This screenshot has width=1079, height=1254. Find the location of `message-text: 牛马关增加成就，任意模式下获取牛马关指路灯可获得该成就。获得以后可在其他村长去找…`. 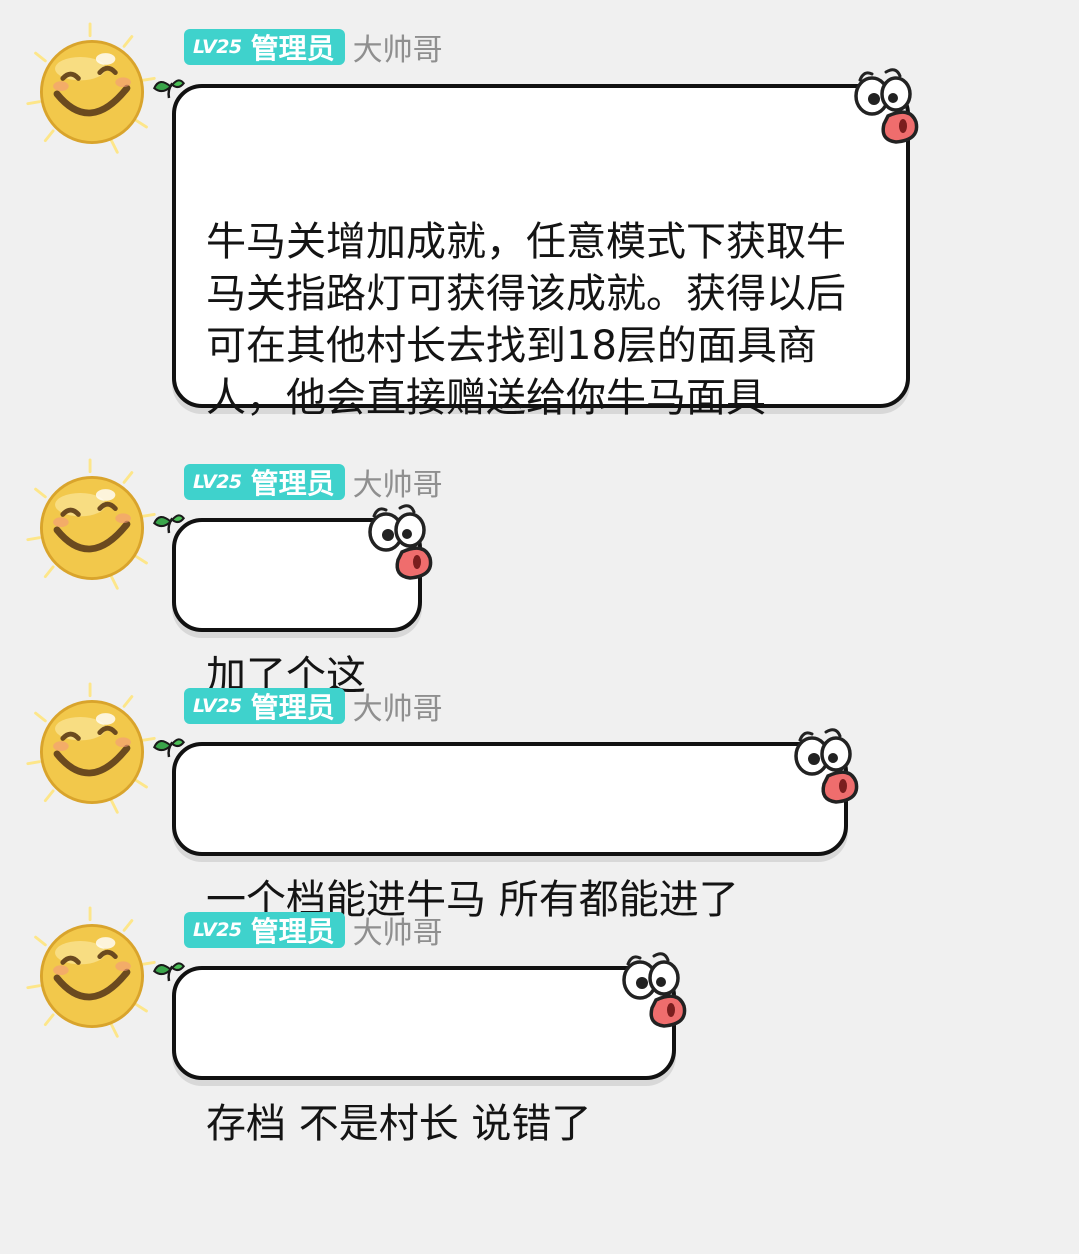

message-text: 牛马关增加成就，任意模式下获取牛马关指路灯可获得该成就。获得以后可在其他村长去找… is located at coordinates (526, 320).